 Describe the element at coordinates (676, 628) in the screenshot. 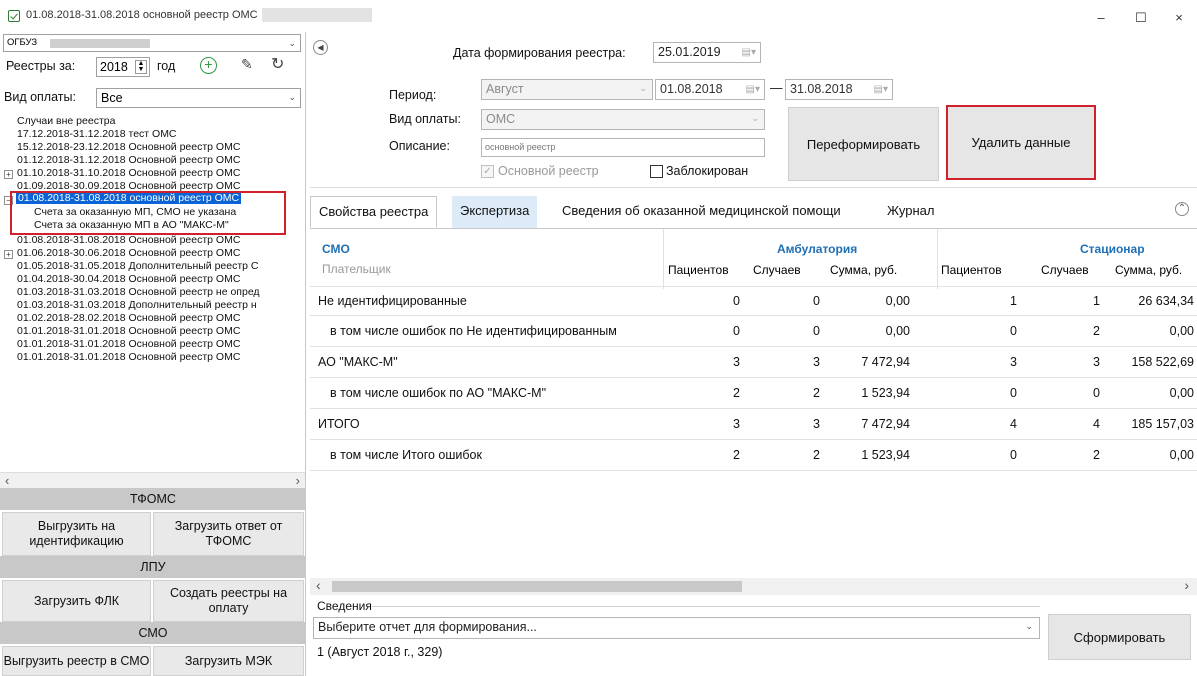

I see `report-select: Выберите отчет для формирования... ⌄` at that location.